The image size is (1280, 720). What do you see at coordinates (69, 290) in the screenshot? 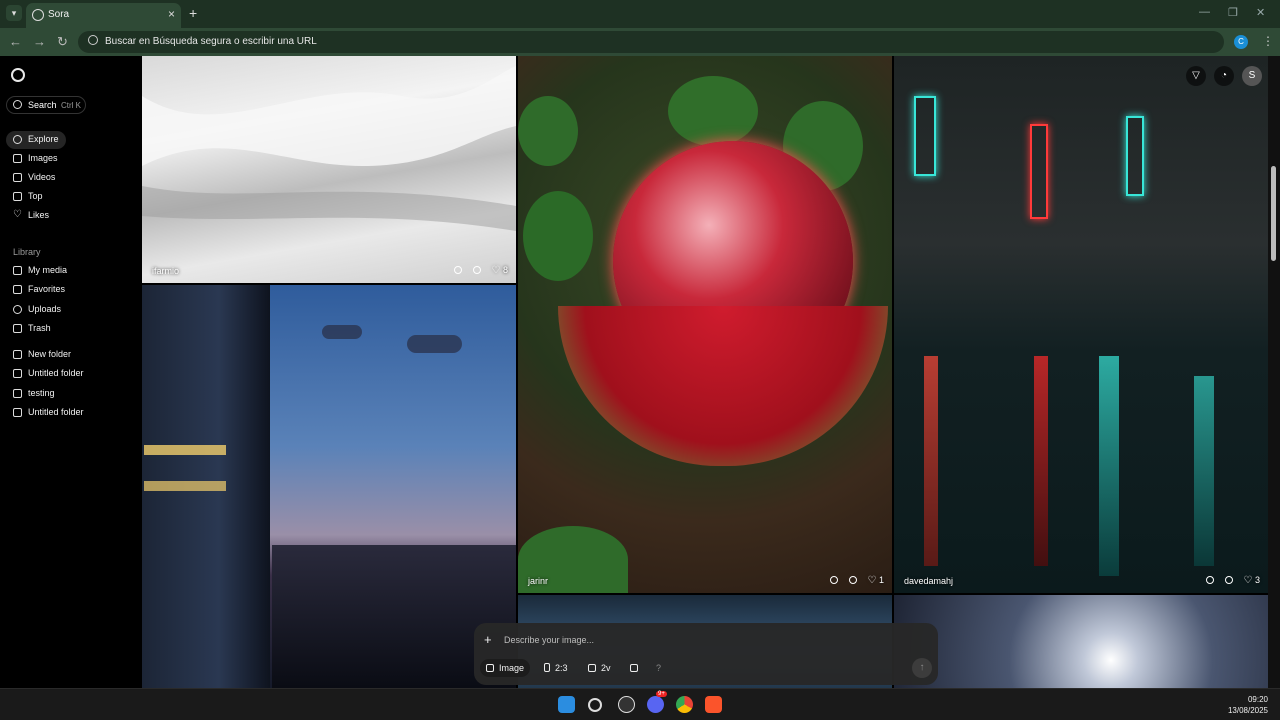
I see `sidebar-item-favorites: Favorites` at bounding box center [69, 290].